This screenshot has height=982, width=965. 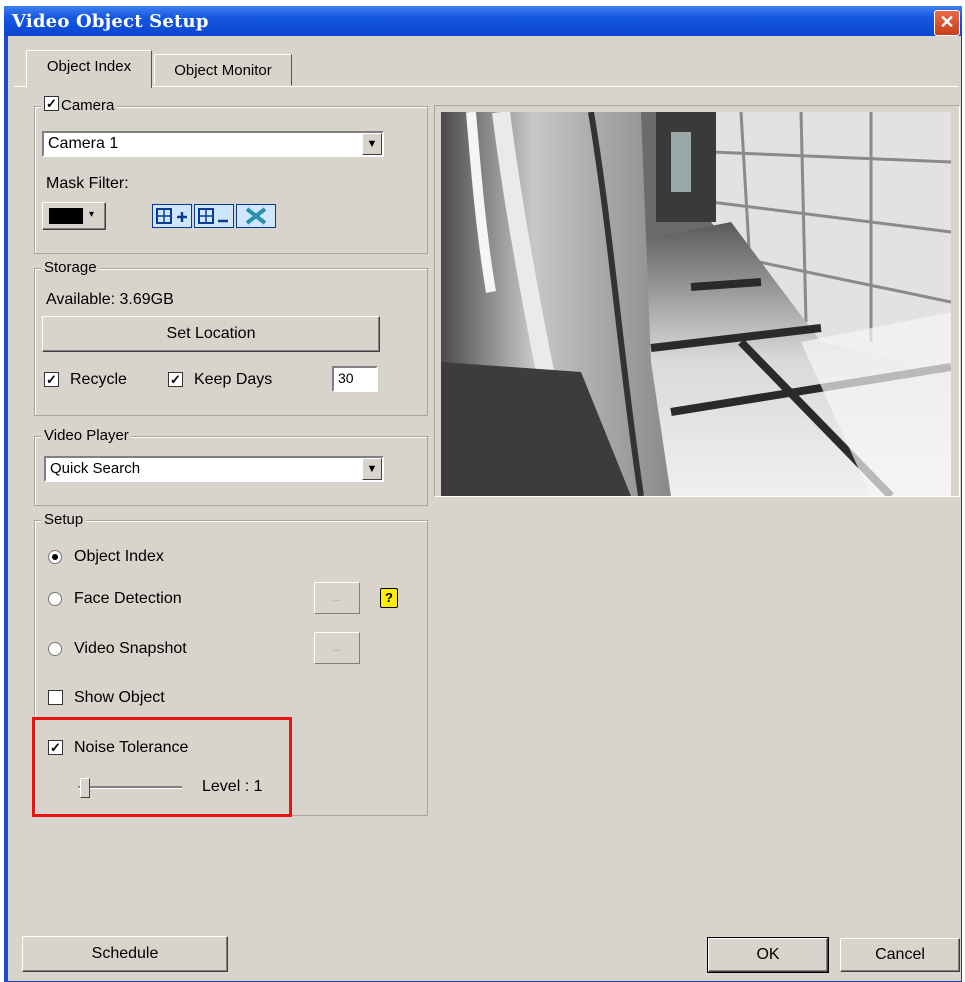 What do you see at coordinates (51, 379) in the screenshot?
I see `recycle-checkbox: ✓` at bounding box center [51, 379].